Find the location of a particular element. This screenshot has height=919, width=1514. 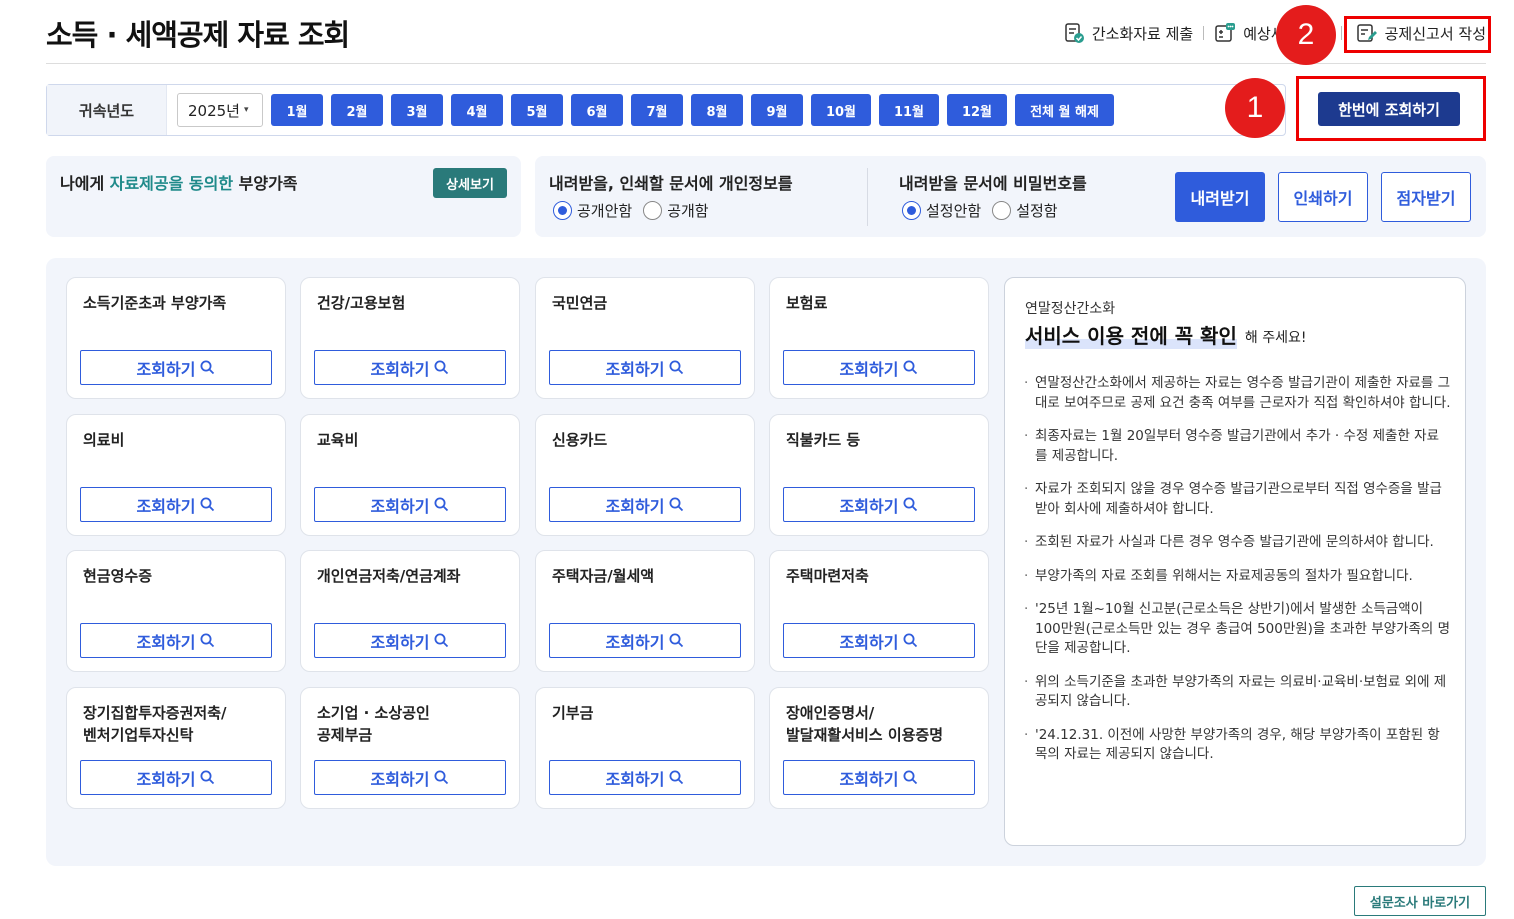

month-button-1: 1월 is located at coordinates (297, 110).